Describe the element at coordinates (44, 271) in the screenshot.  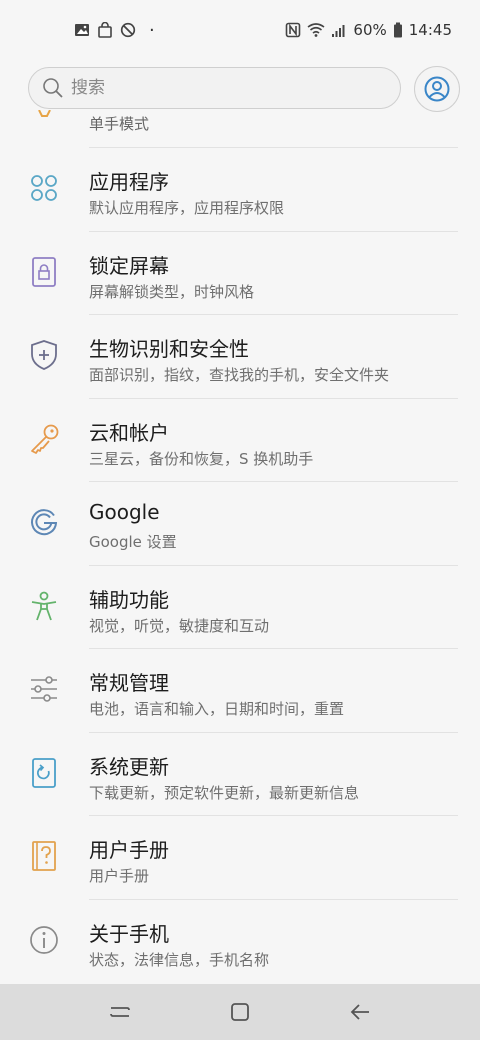
I see `lock-screen-icon` at that location.